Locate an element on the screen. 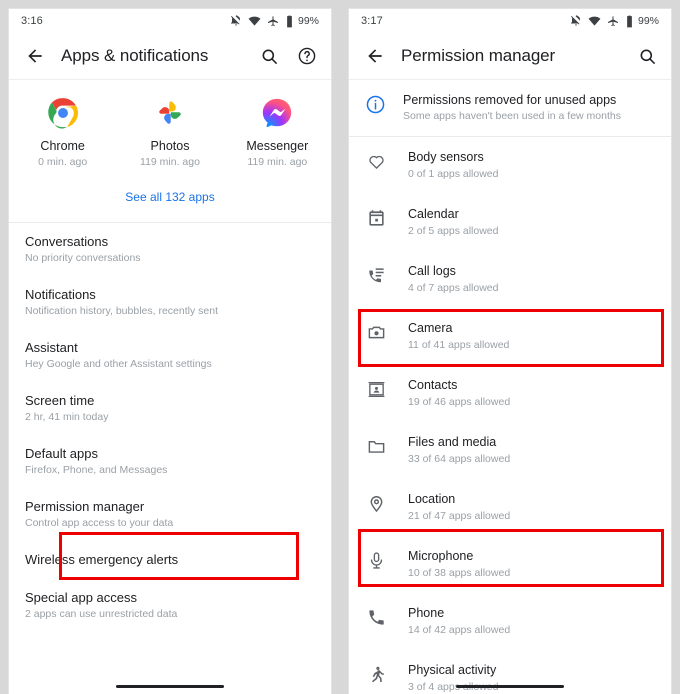 The image size is (680, 694). recent-app-tile: Chrome 0 min. ago is located at coordinates (62, 132).